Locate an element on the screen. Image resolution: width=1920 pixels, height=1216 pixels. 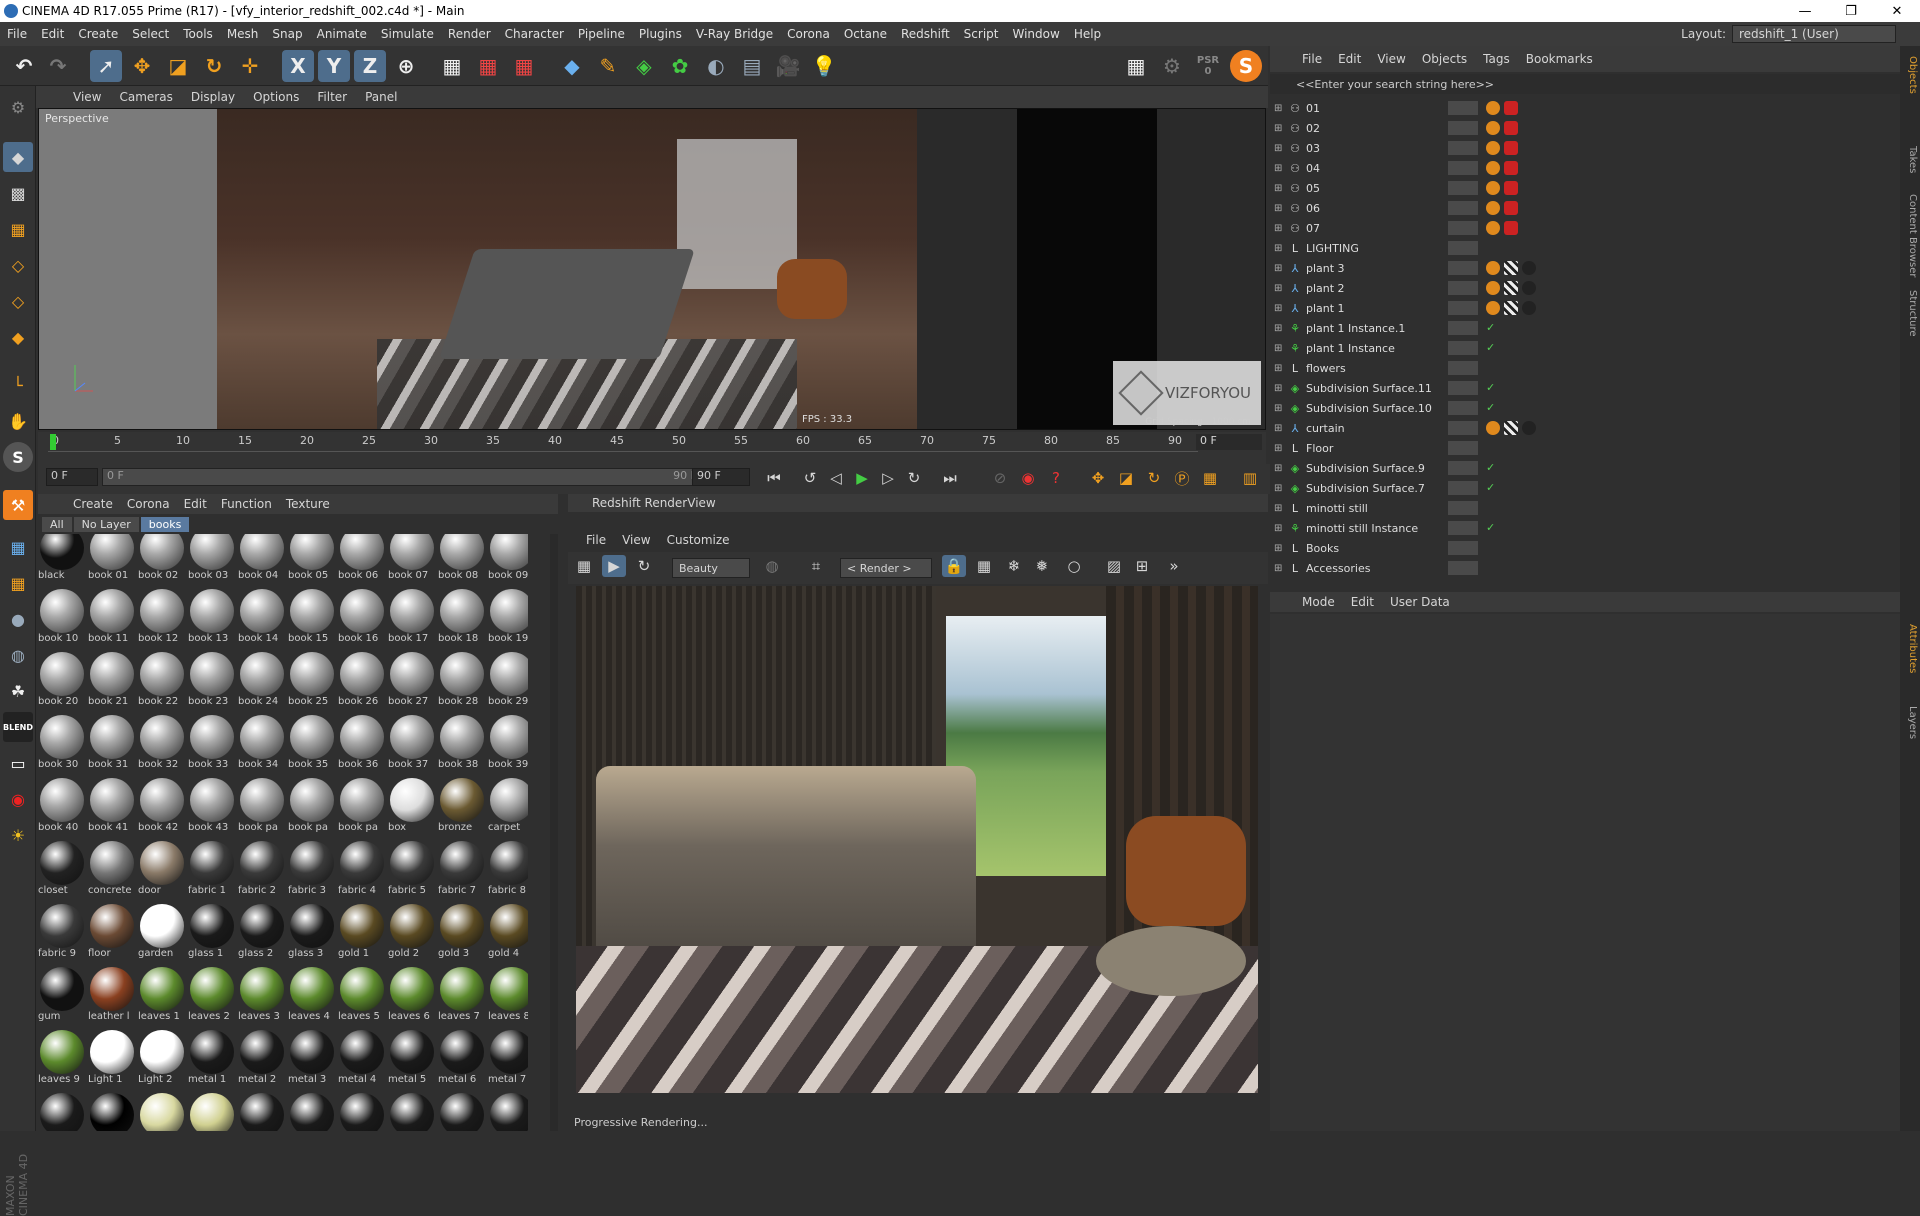
object-row: ⊞ ⚇ 01 is located at coordinates (1580, 108).